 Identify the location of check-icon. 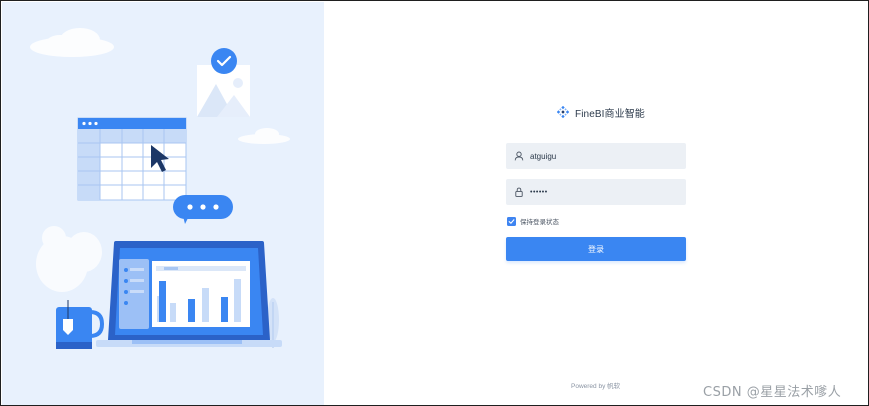
(511, 221).